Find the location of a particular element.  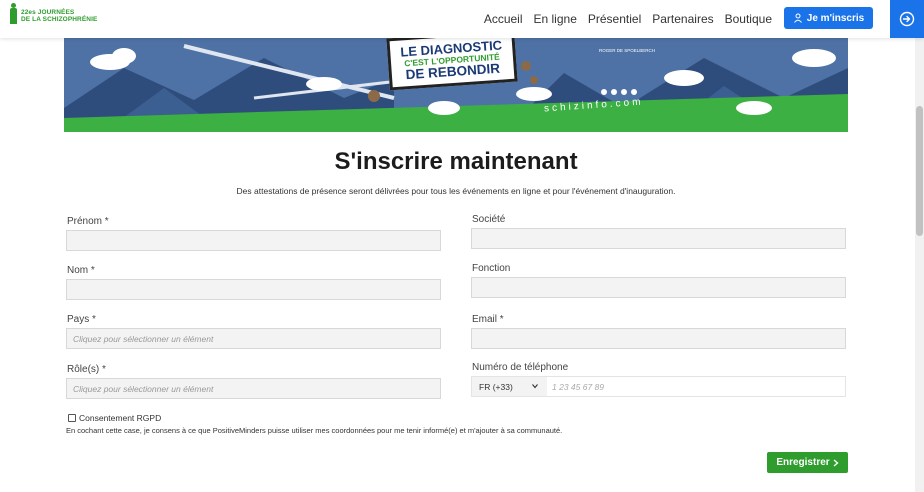

nom-label: Nom * is located at coordinates (81, 270).